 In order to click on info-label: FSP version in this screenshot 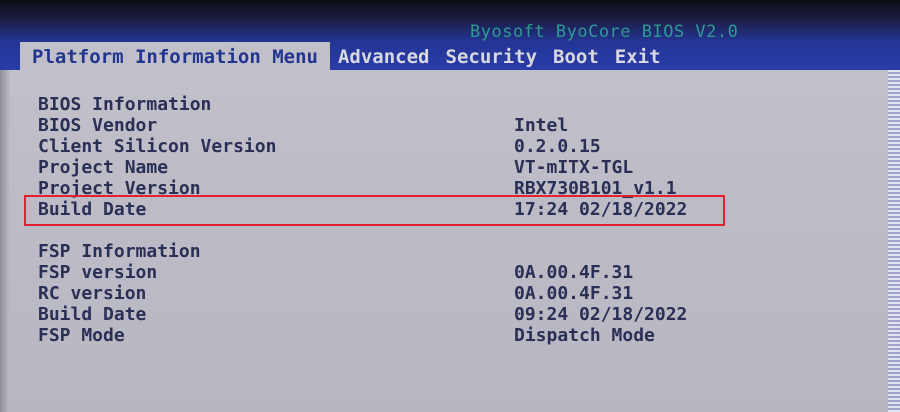, I will do `click(98, 272)`.